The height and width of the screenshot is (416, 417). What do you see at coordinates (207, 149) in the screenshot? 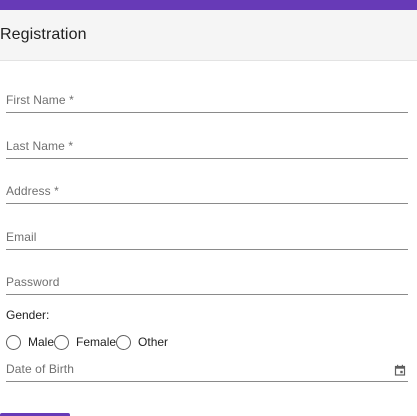
I see `last-name-field: Last Name *` at bounding box center [207, 149].